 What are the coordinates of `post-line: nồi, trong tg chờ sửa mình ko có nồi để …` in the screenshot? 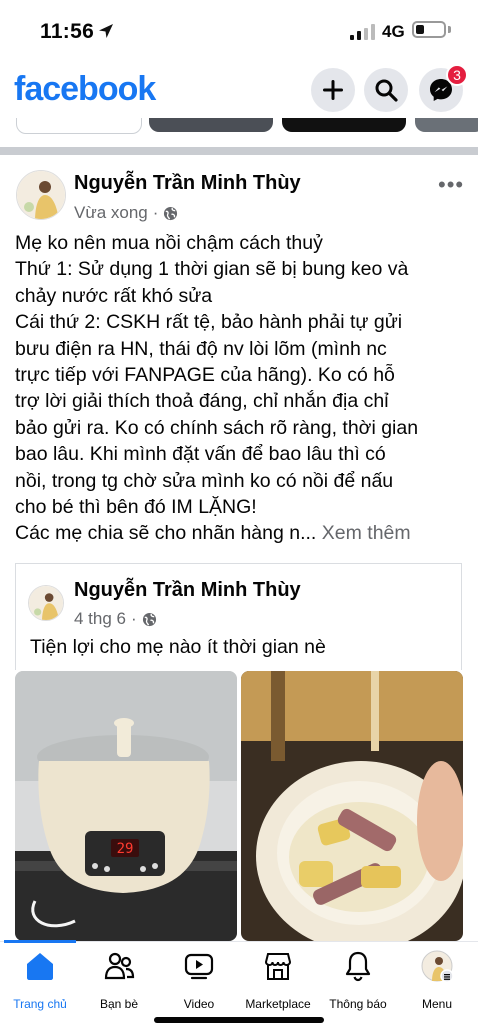 It's located at (204, 480).